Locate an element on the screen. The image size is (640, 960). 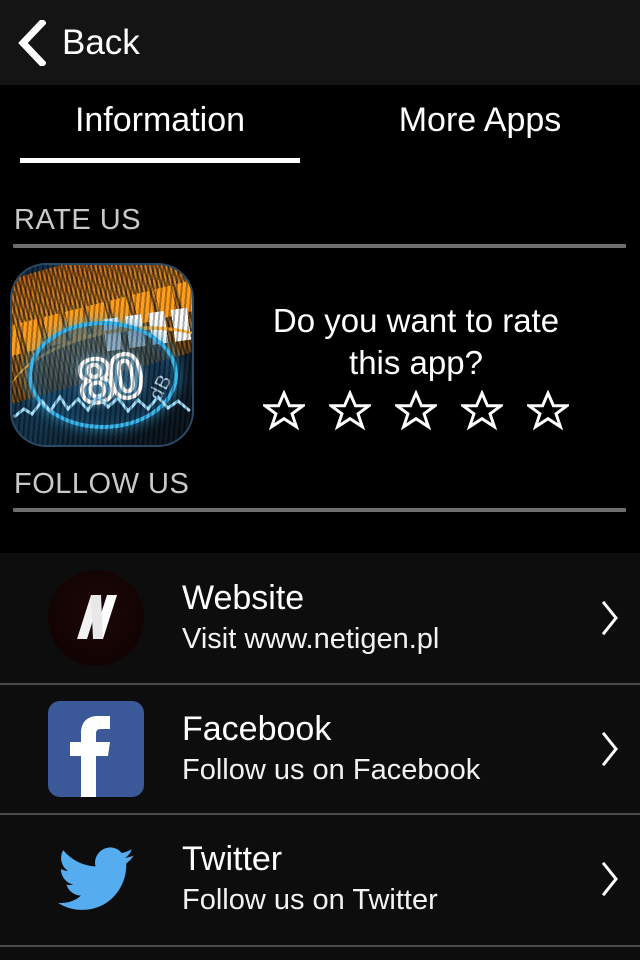
list-bottom-divider is located at coordinates (320, 946).